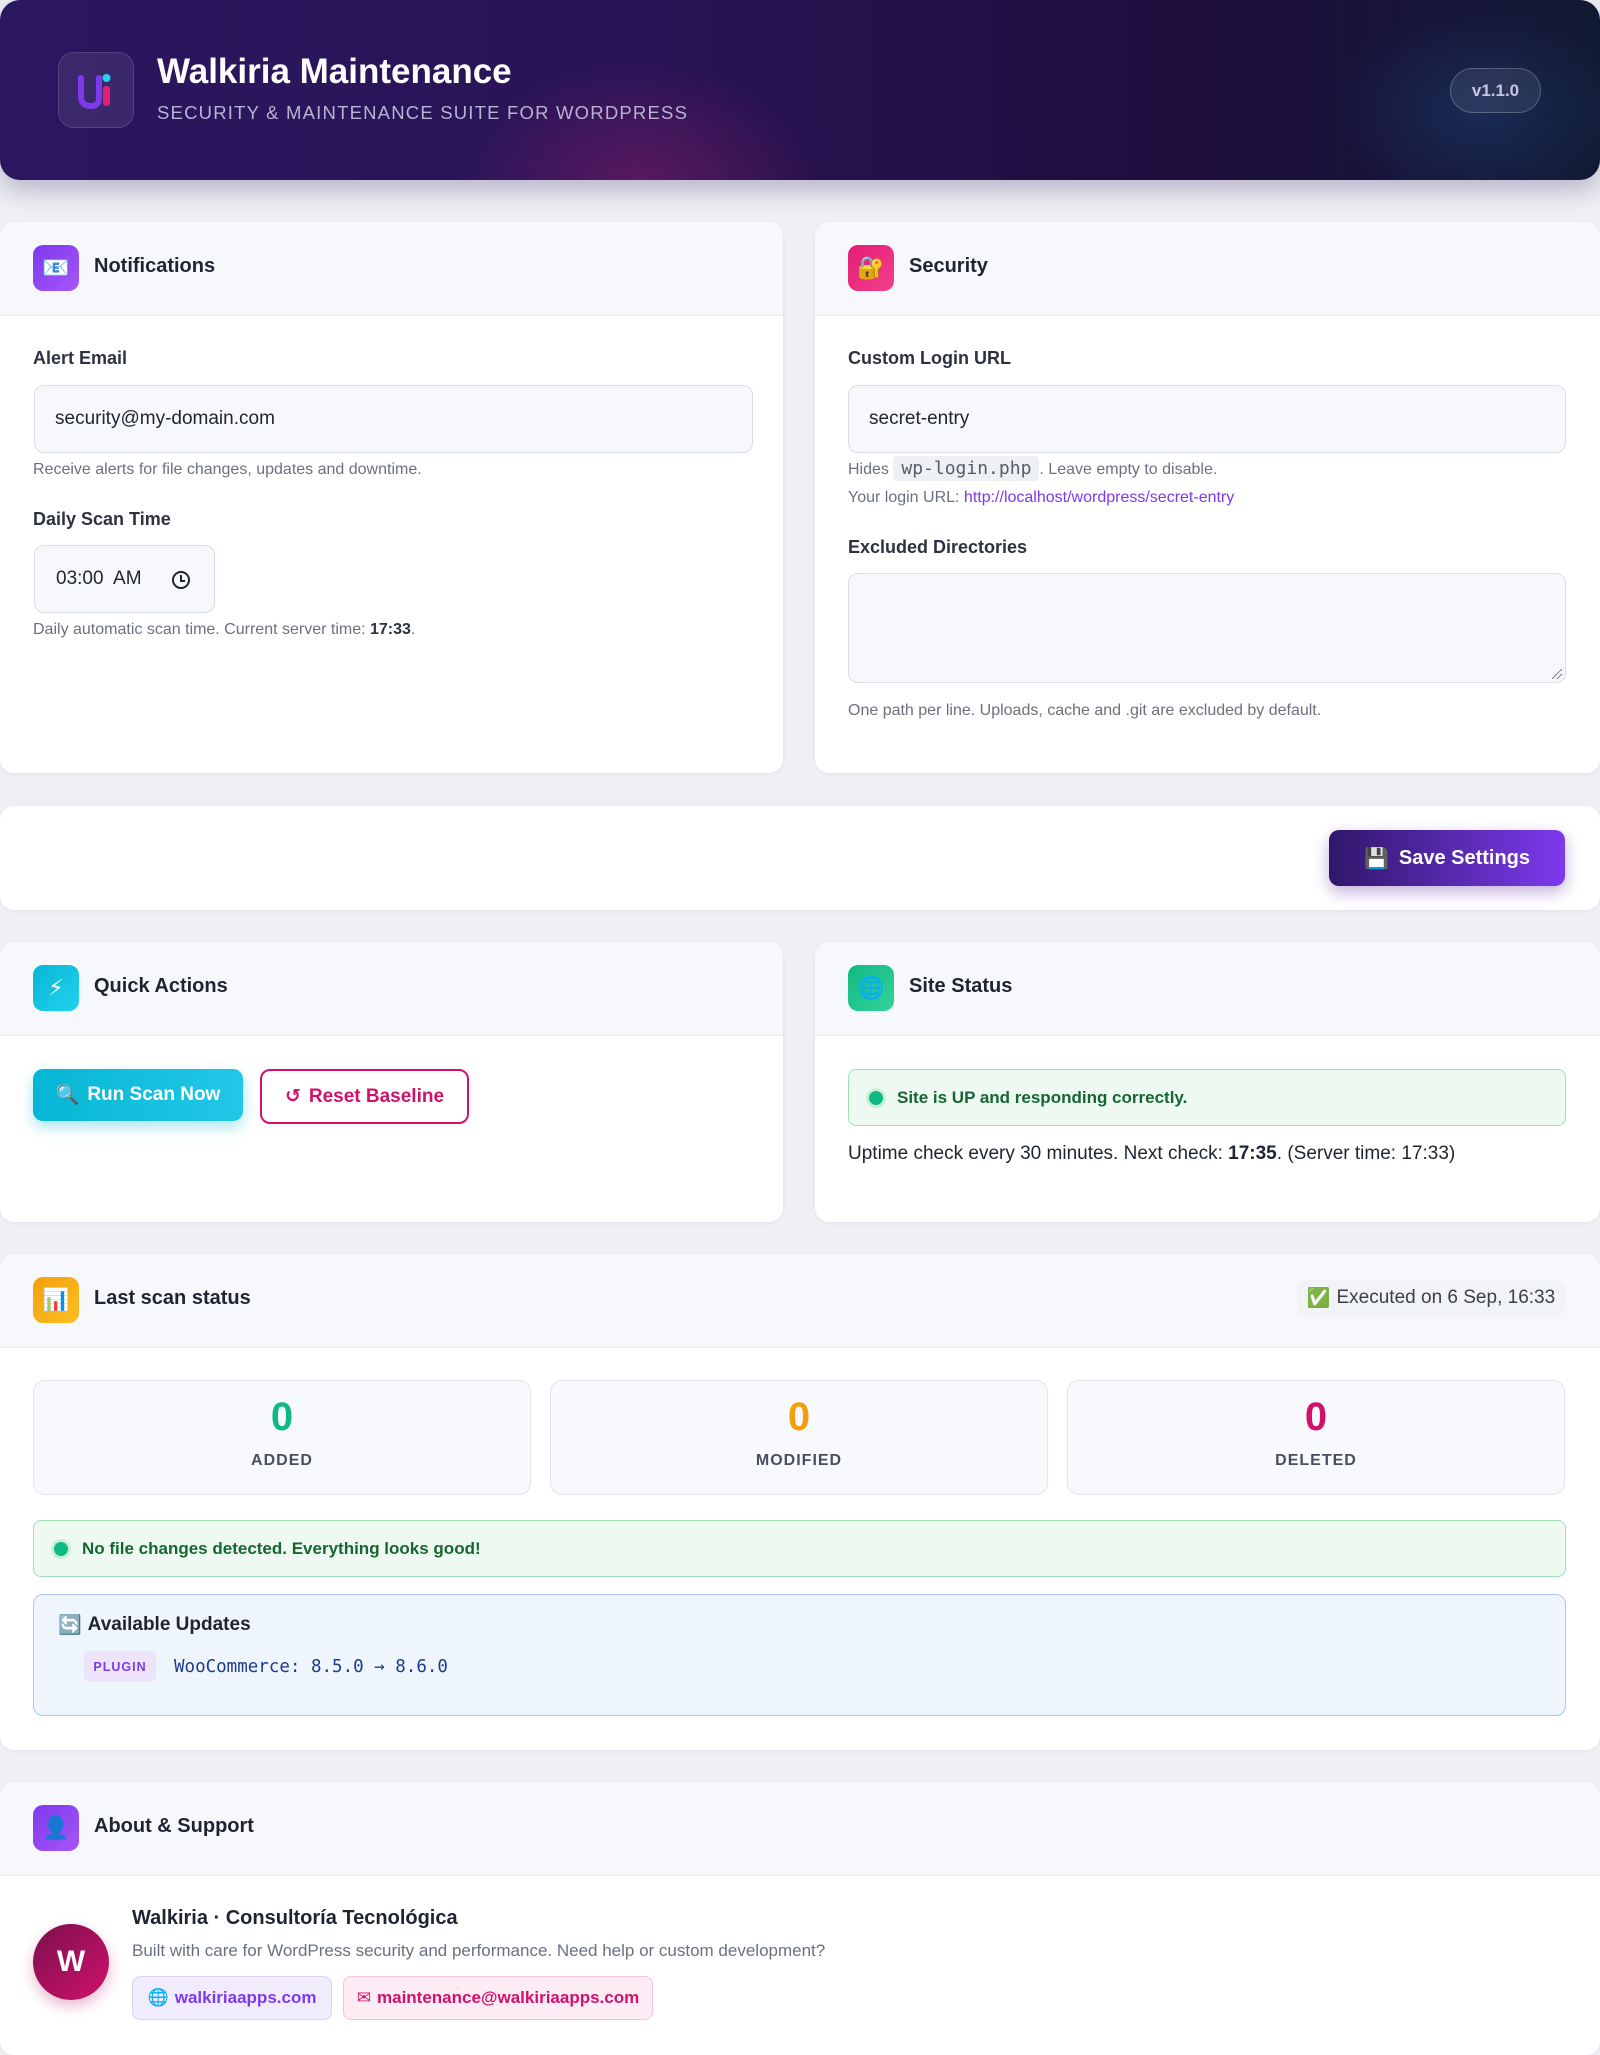  I want to click on available-updates-title: 🔄 Available Updates, so click(154, 1625).